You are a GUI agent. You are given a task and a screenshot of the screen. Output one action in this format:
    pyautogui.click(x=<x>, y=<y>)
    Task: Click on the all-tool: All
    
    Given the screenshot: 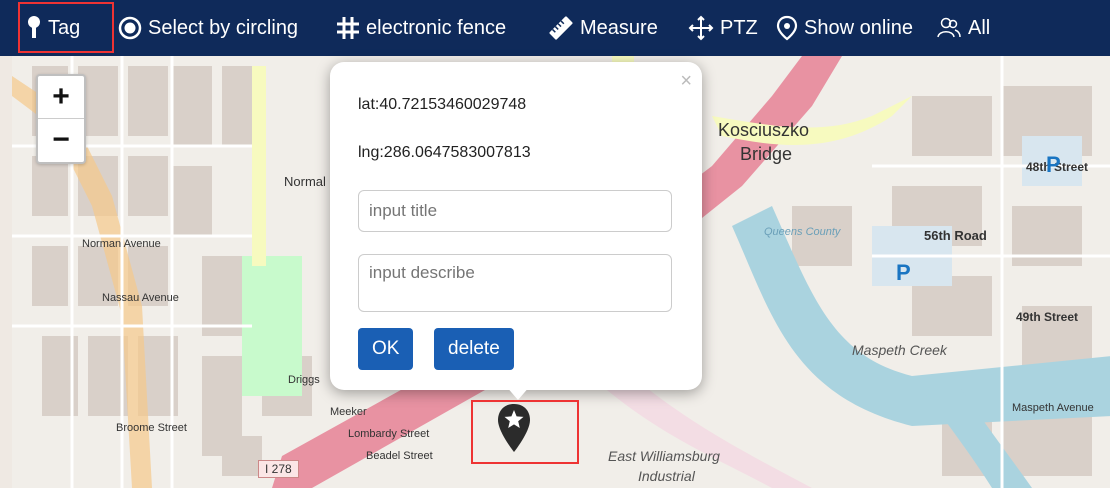 What is the action you would take?
    pyautogui.click(x=963, y=28)
    